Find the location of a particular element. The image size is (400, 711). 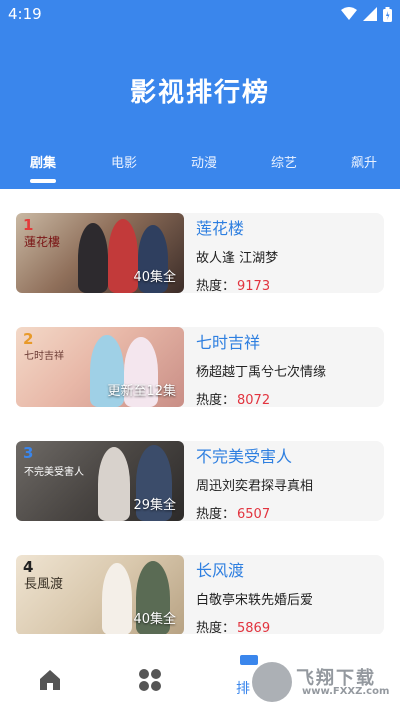

poster-thumbnail: 4 長風渡 40集全 is located at coordinates (100, 594).